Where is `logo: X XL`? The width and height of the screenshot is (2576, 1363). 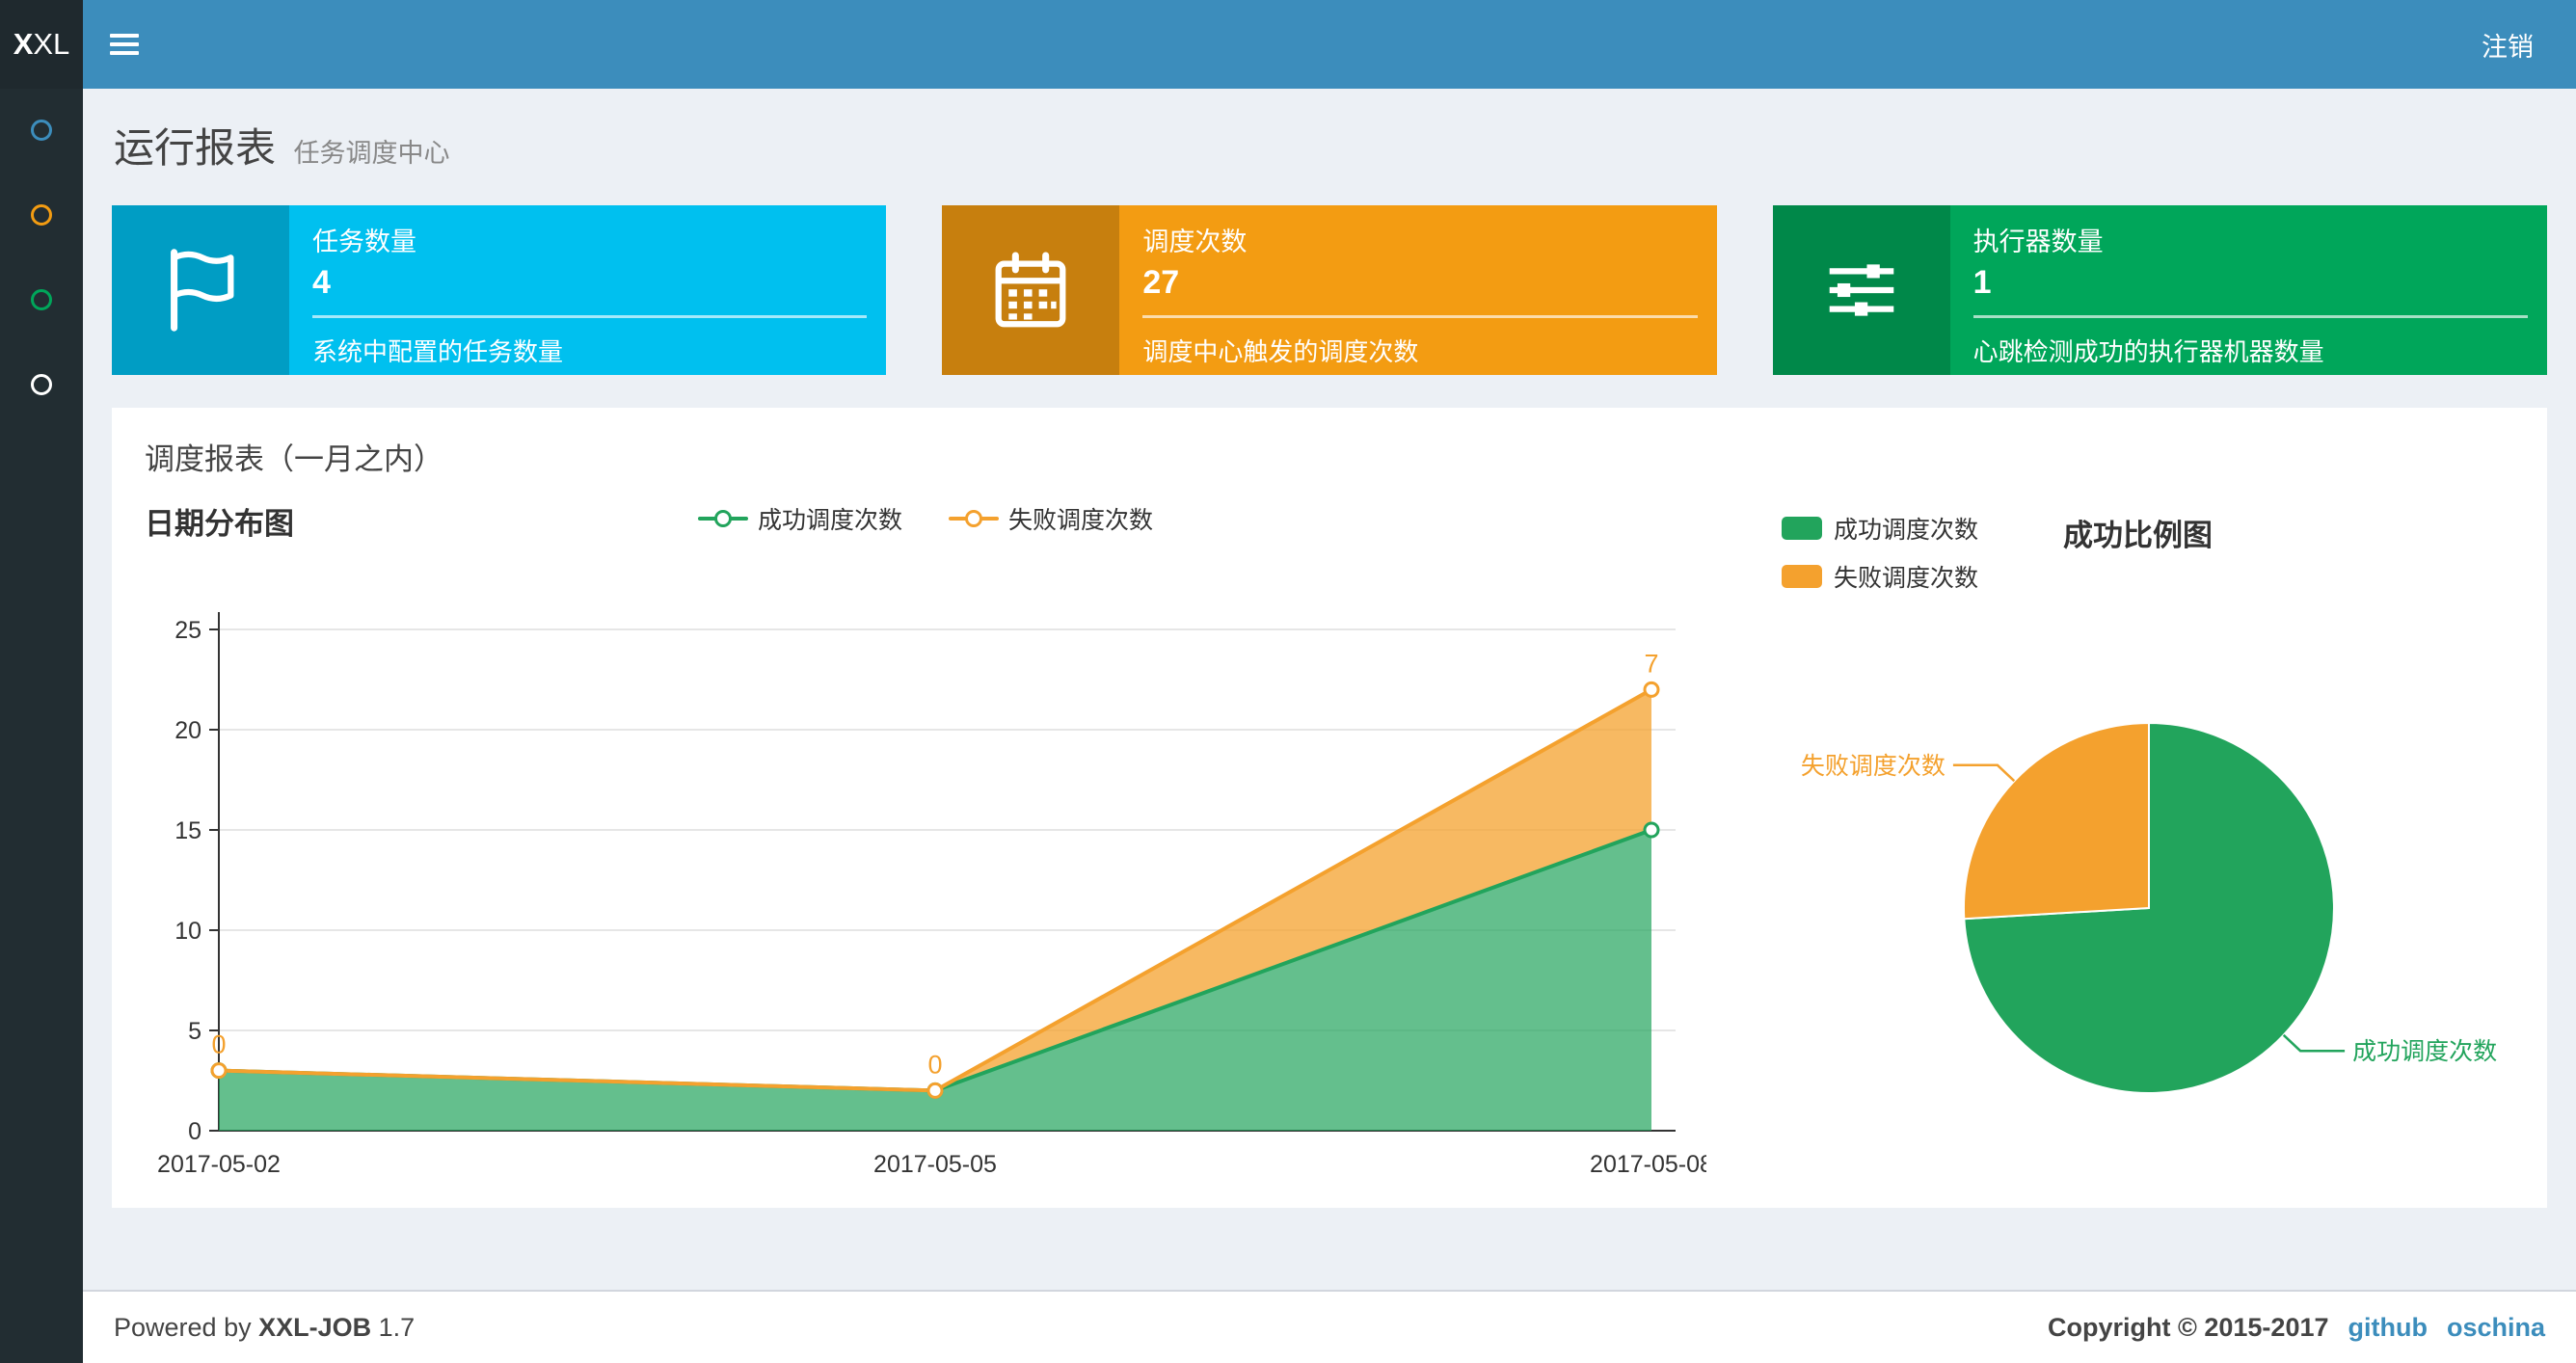 logo: X XL is located at coordinates (42, 44).